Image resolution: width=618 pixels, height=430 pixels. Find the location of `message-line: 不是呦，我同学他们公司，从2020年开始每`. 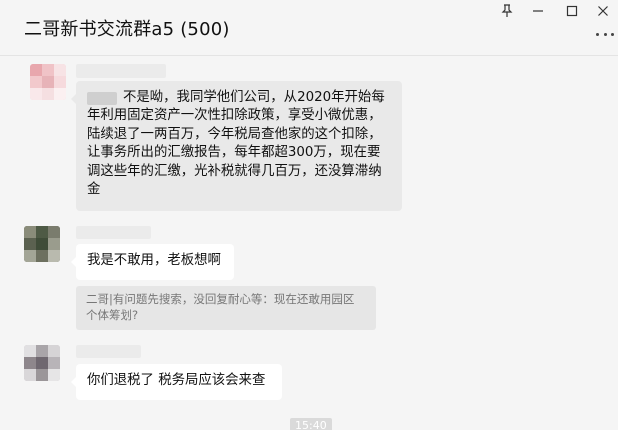

message-line: 不是呦，我同学他们公司，从2020年开始每 is located at coordinates (254, 97).